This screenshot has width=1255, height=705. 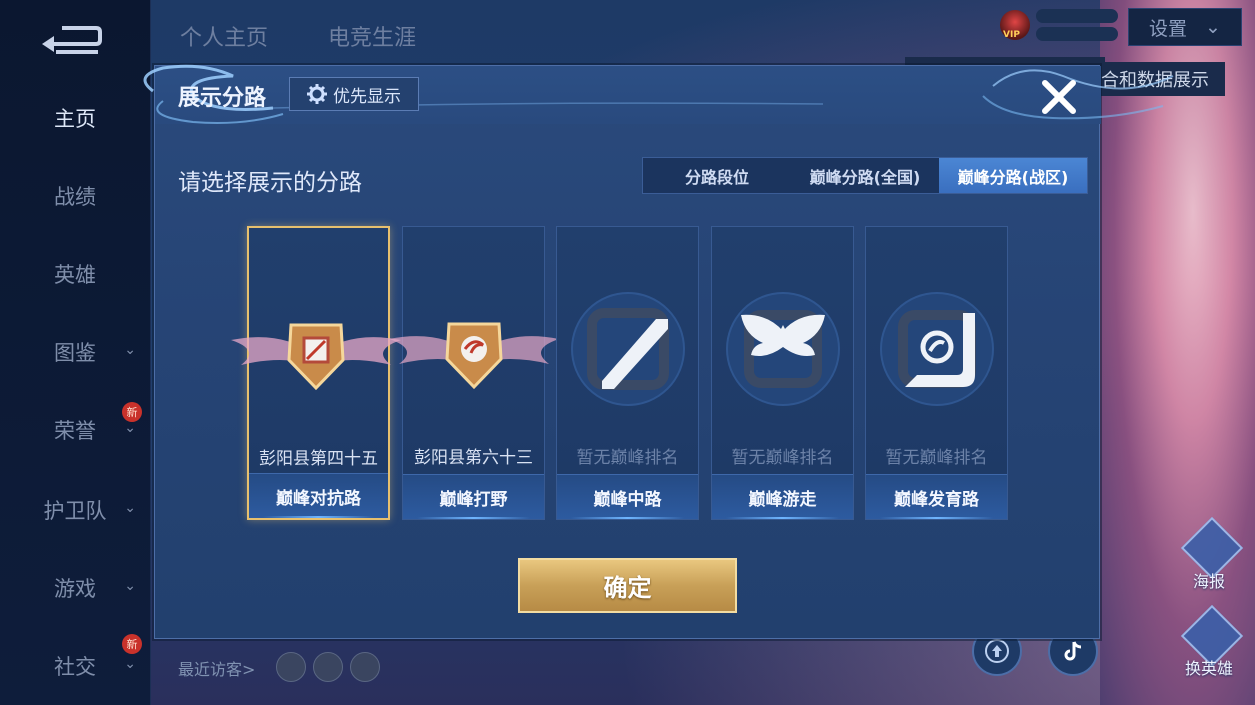 I want to click on settings-button: 设置 ⌄, so click(x=1185, y=27).